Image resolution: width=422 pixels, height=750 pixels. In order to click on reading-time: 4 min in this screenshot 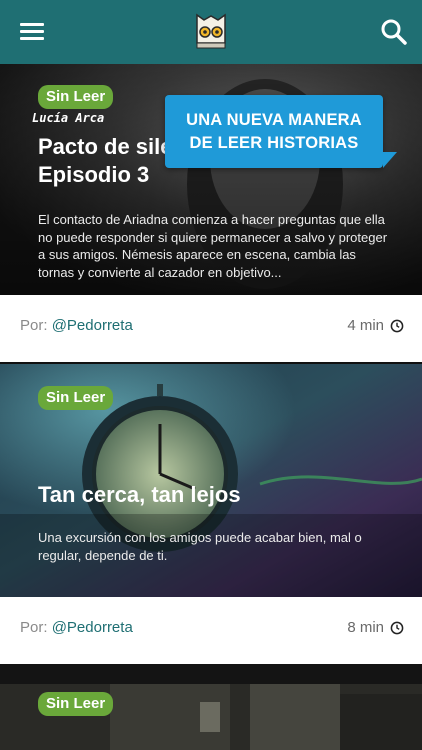, I will do `click(365, 325)`.